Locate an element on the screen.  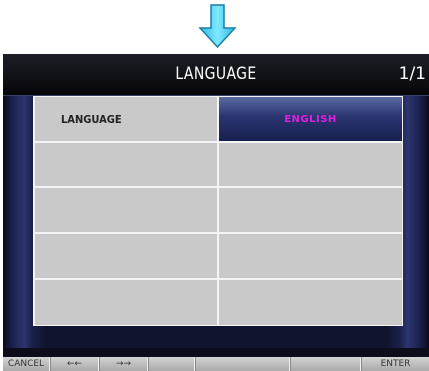
softkey-bar: CANCEL ←← →→ ENTER is located at coordinates (216, 364).